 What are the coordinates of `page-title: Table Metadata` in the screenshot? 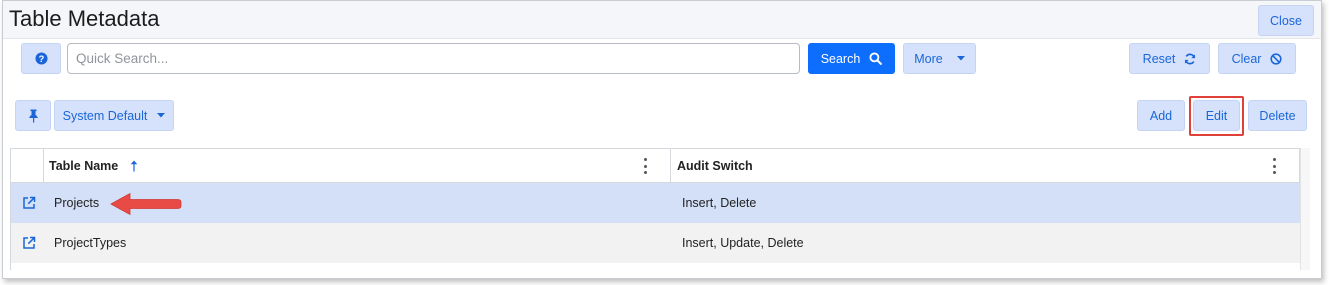 It's located at (84, 18).